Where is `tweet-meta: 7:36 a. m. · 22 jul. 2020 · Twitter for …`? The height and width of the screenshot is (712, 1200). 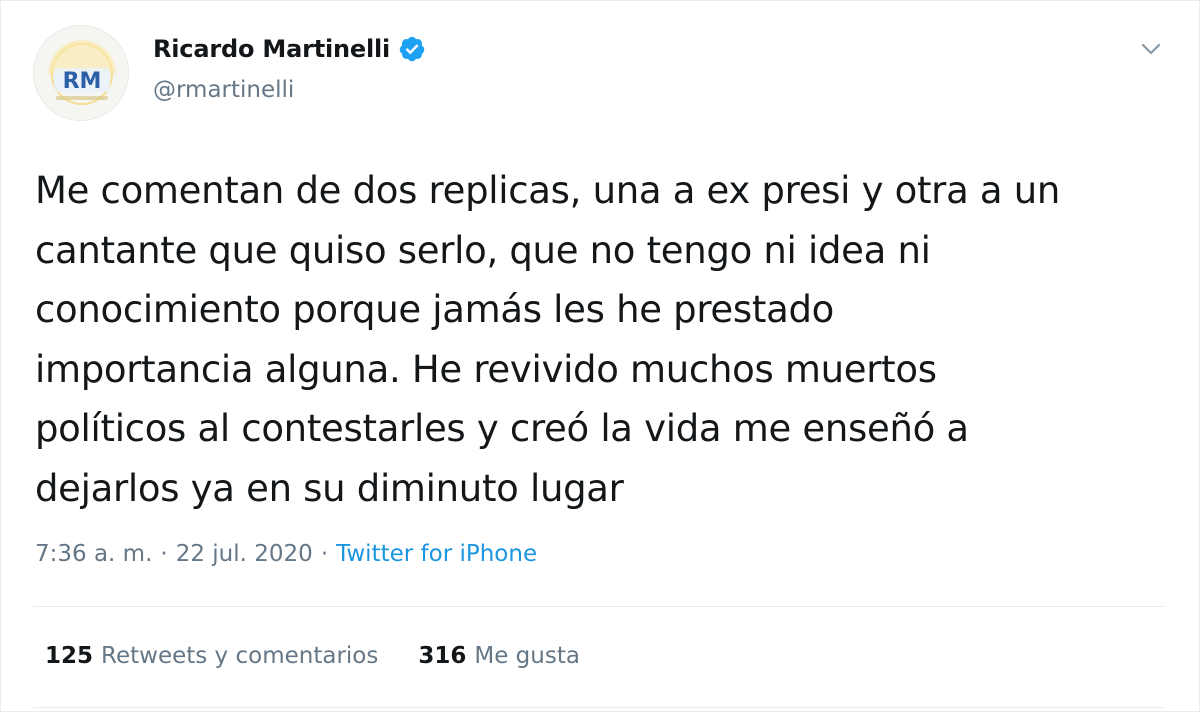 tweet-meta: 7:36 a. m. · 22 jul. 2020 · Twitter for … is located at coordinates (286, 554).